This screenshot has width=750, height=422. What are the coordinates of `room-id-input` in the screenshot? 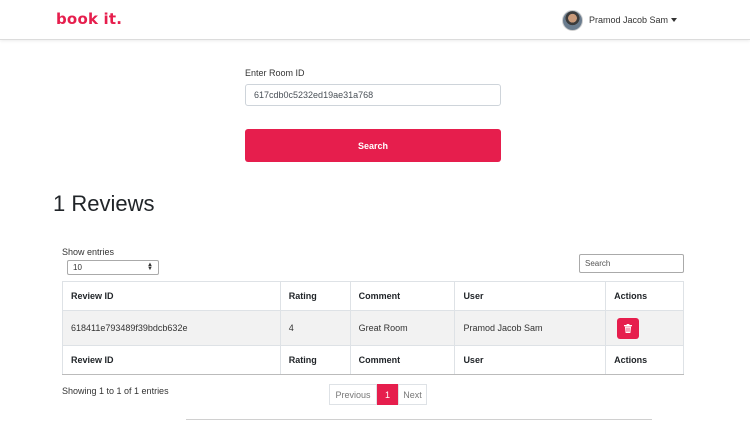 It's located at (373, 95).